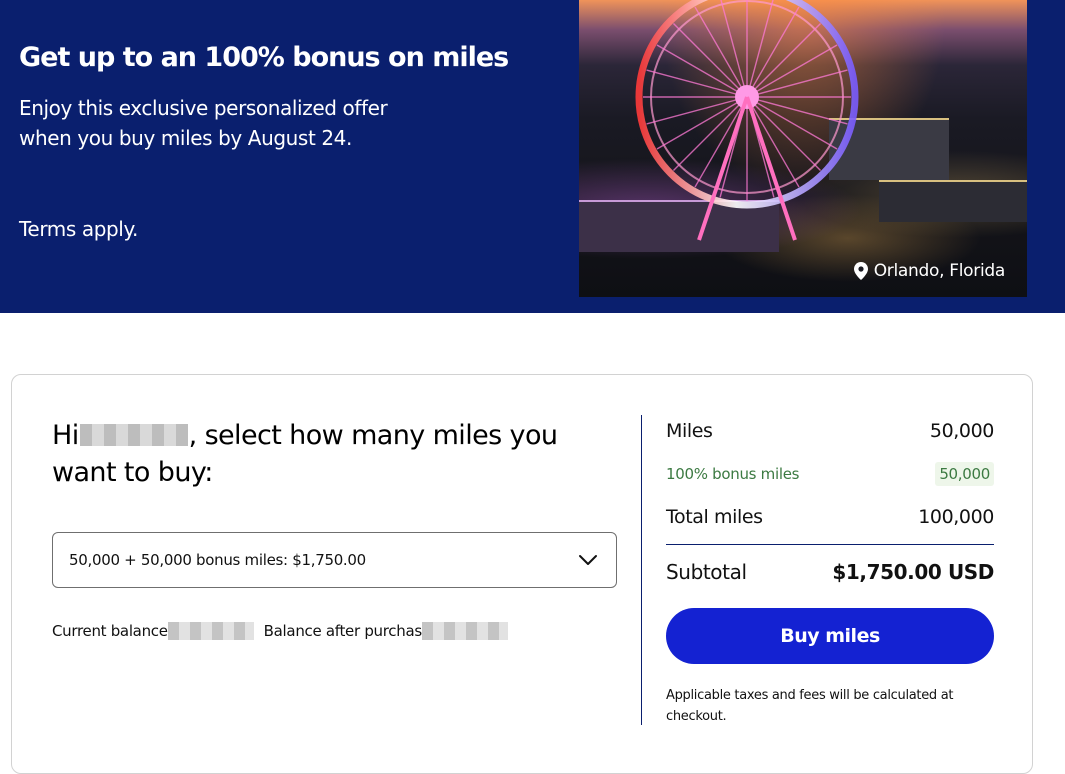  What do you see at coordinates (830, 431) in the screenshot?
I see `miles-row: Miles 50,000` at bounding box center [830, 431].